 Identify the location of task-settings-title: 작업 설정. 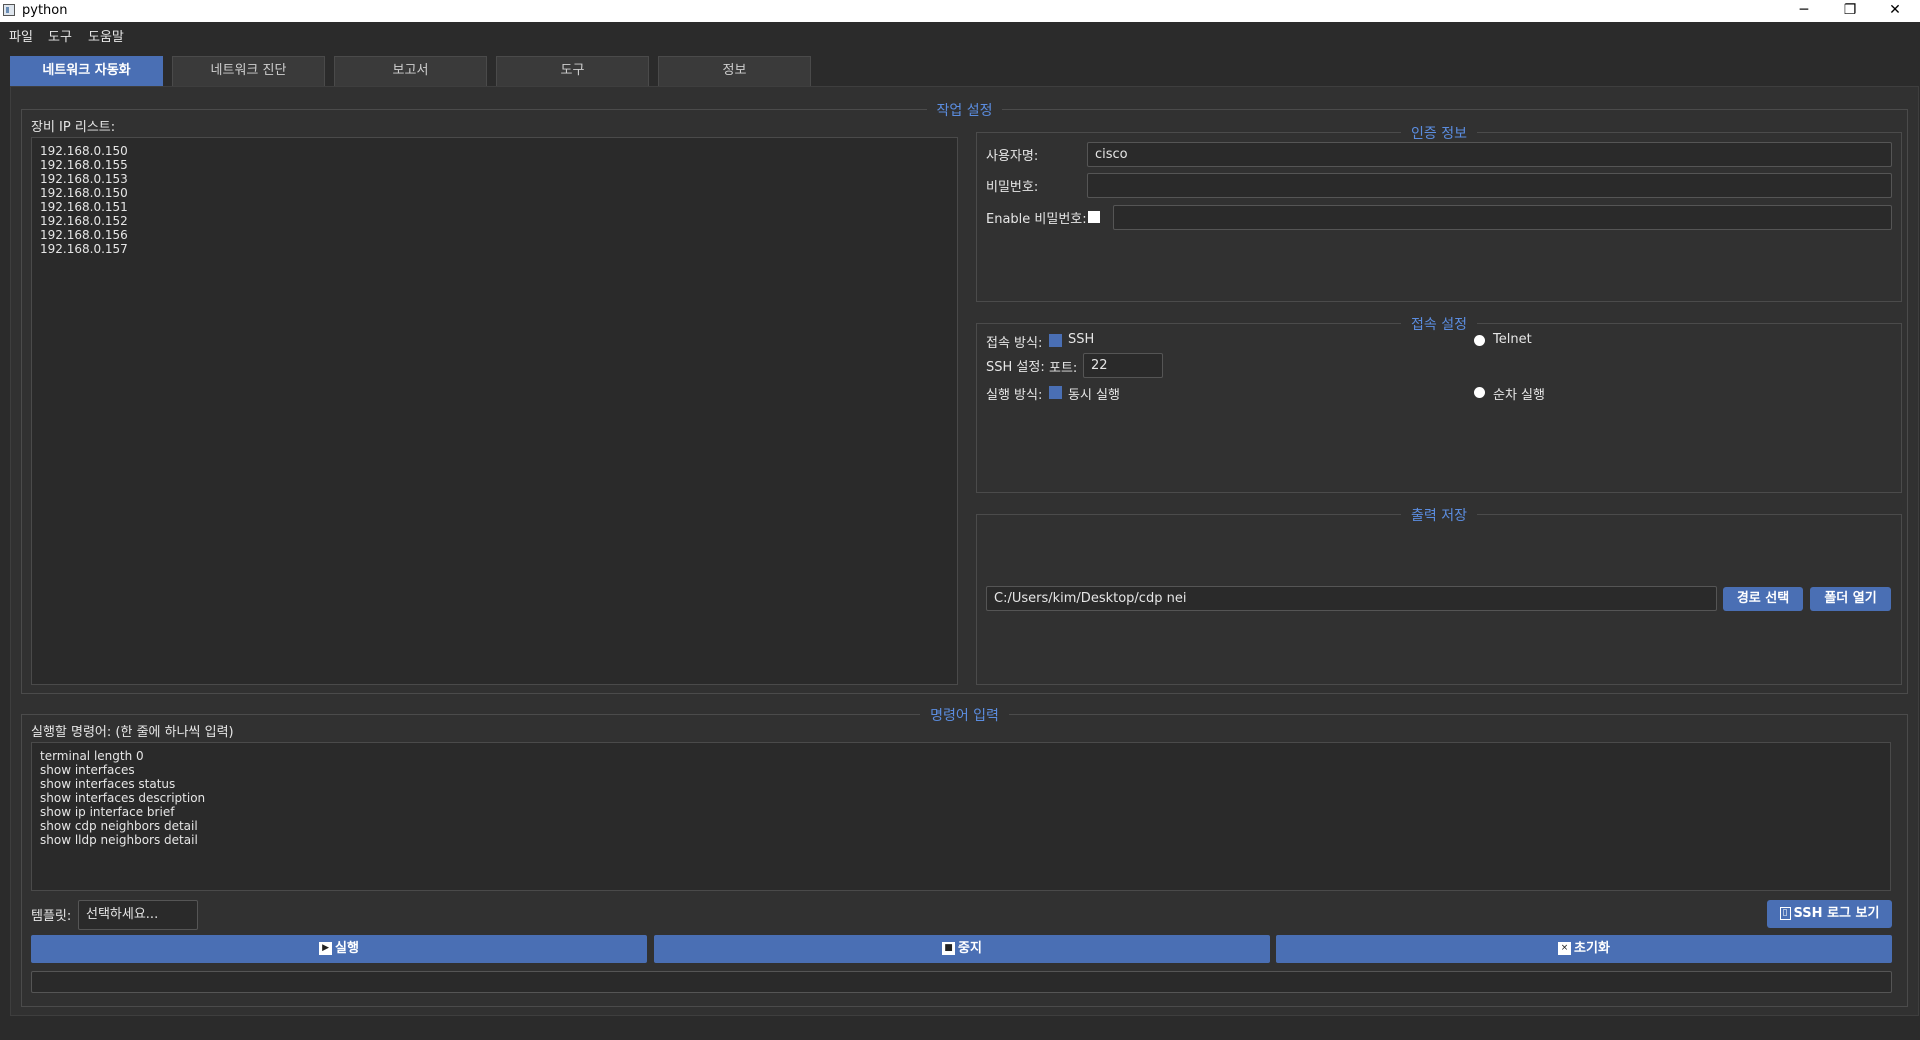
(964, 109).